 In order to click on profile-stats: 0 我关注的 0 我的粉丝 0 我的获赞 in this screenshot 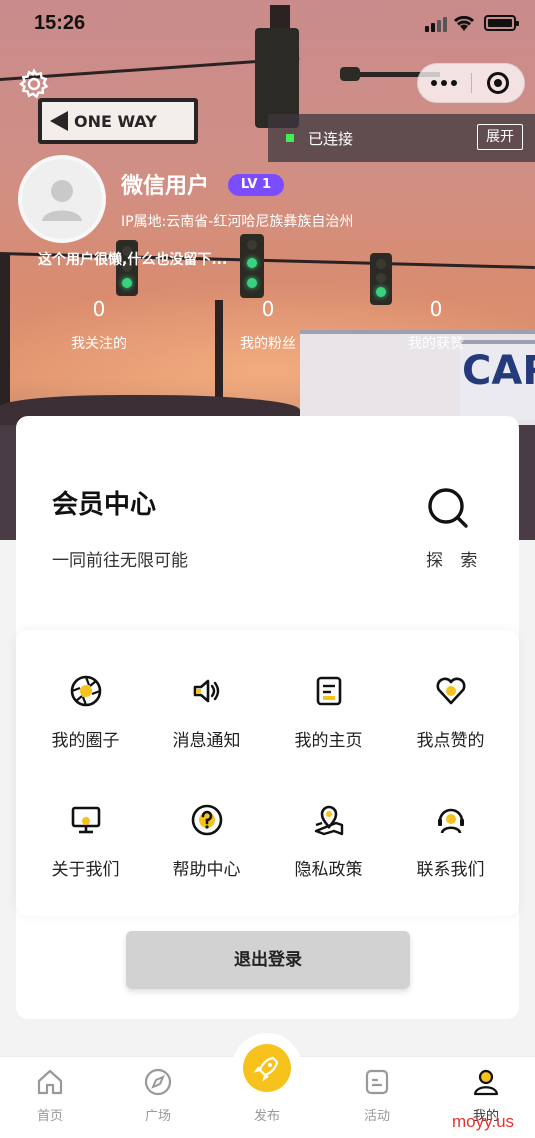, I will do `click(267, 327)`.